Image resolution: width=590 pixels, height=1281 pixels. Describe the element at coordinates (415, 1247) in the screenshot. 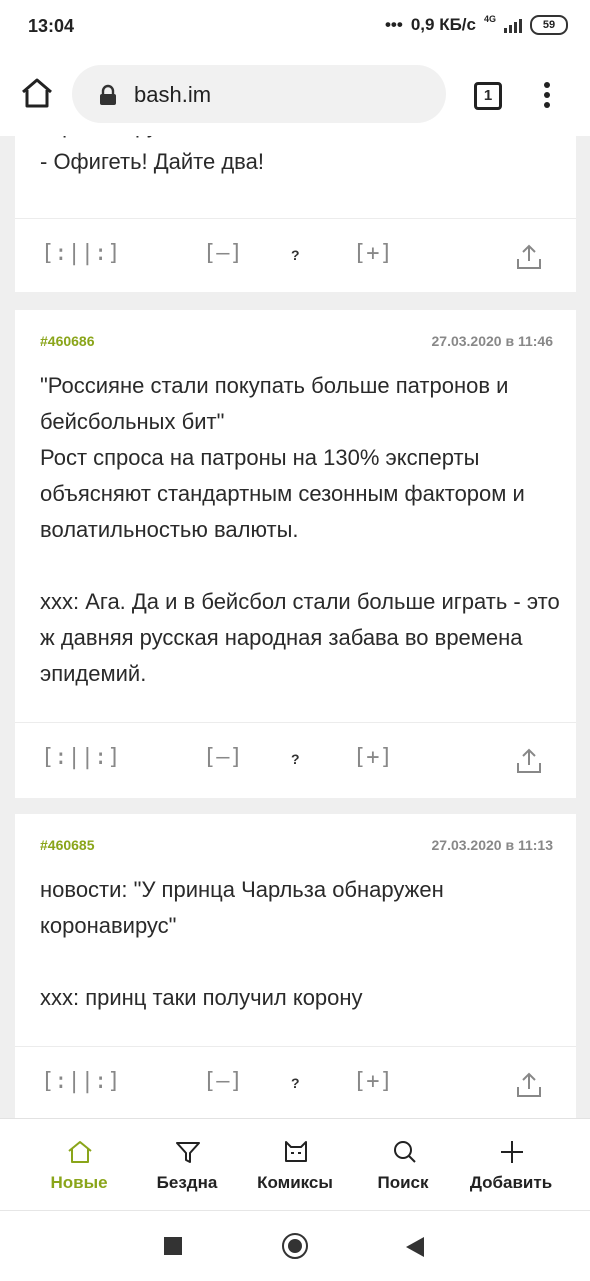

I see `back-button` at that location.